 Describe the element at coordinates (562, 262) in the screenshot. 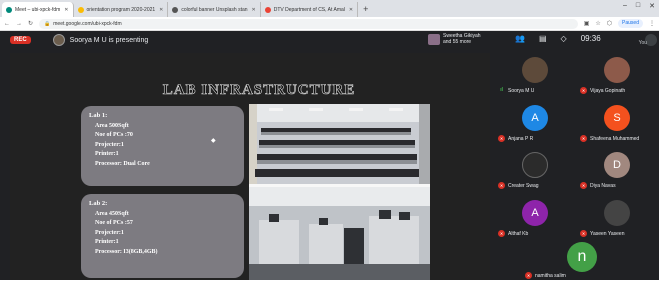

I see `participant-tile: ✕ namitha salim` at that location.